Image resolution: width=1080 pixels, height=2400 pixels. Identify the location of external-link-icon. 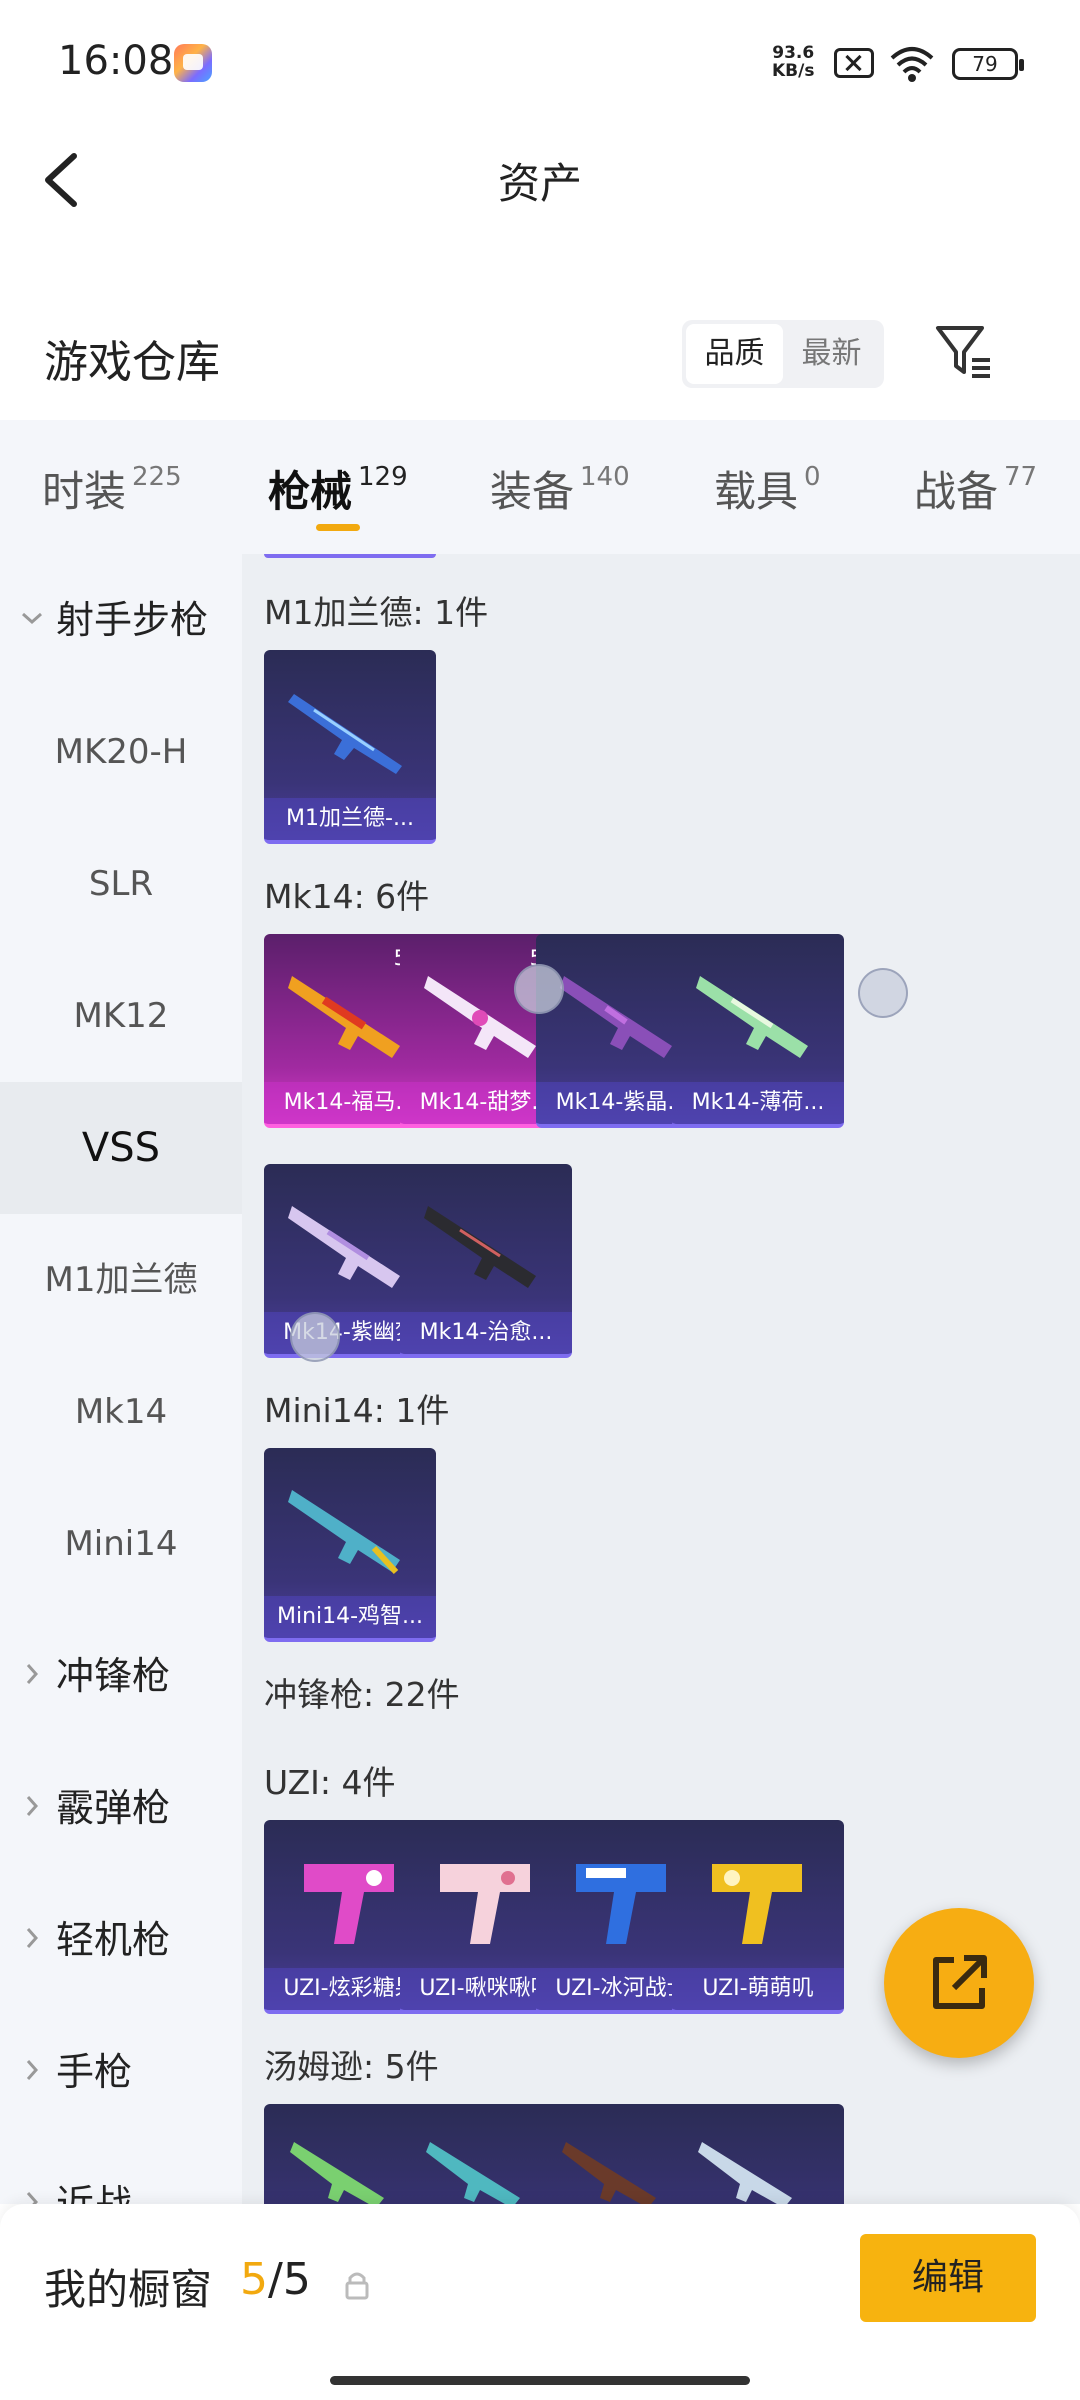
(960, 1982).